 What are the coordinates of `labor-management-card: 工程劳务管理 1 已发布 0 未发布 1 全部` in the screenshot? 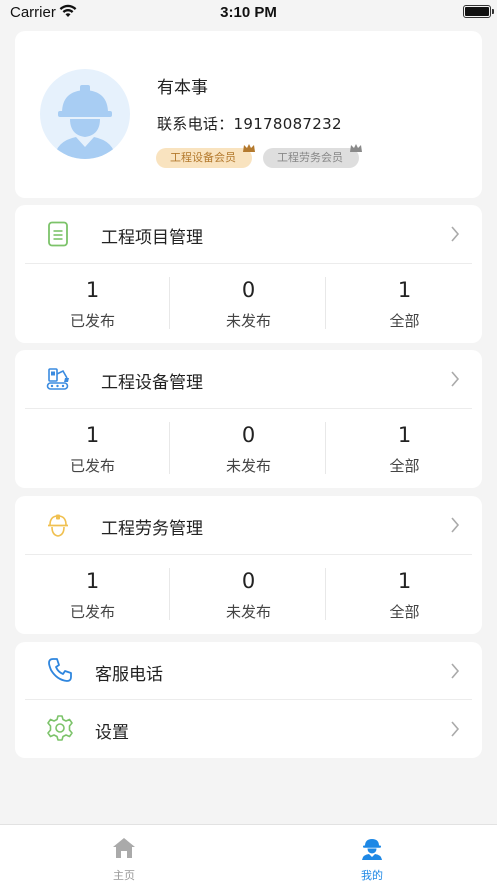 It's located at (248, 565).